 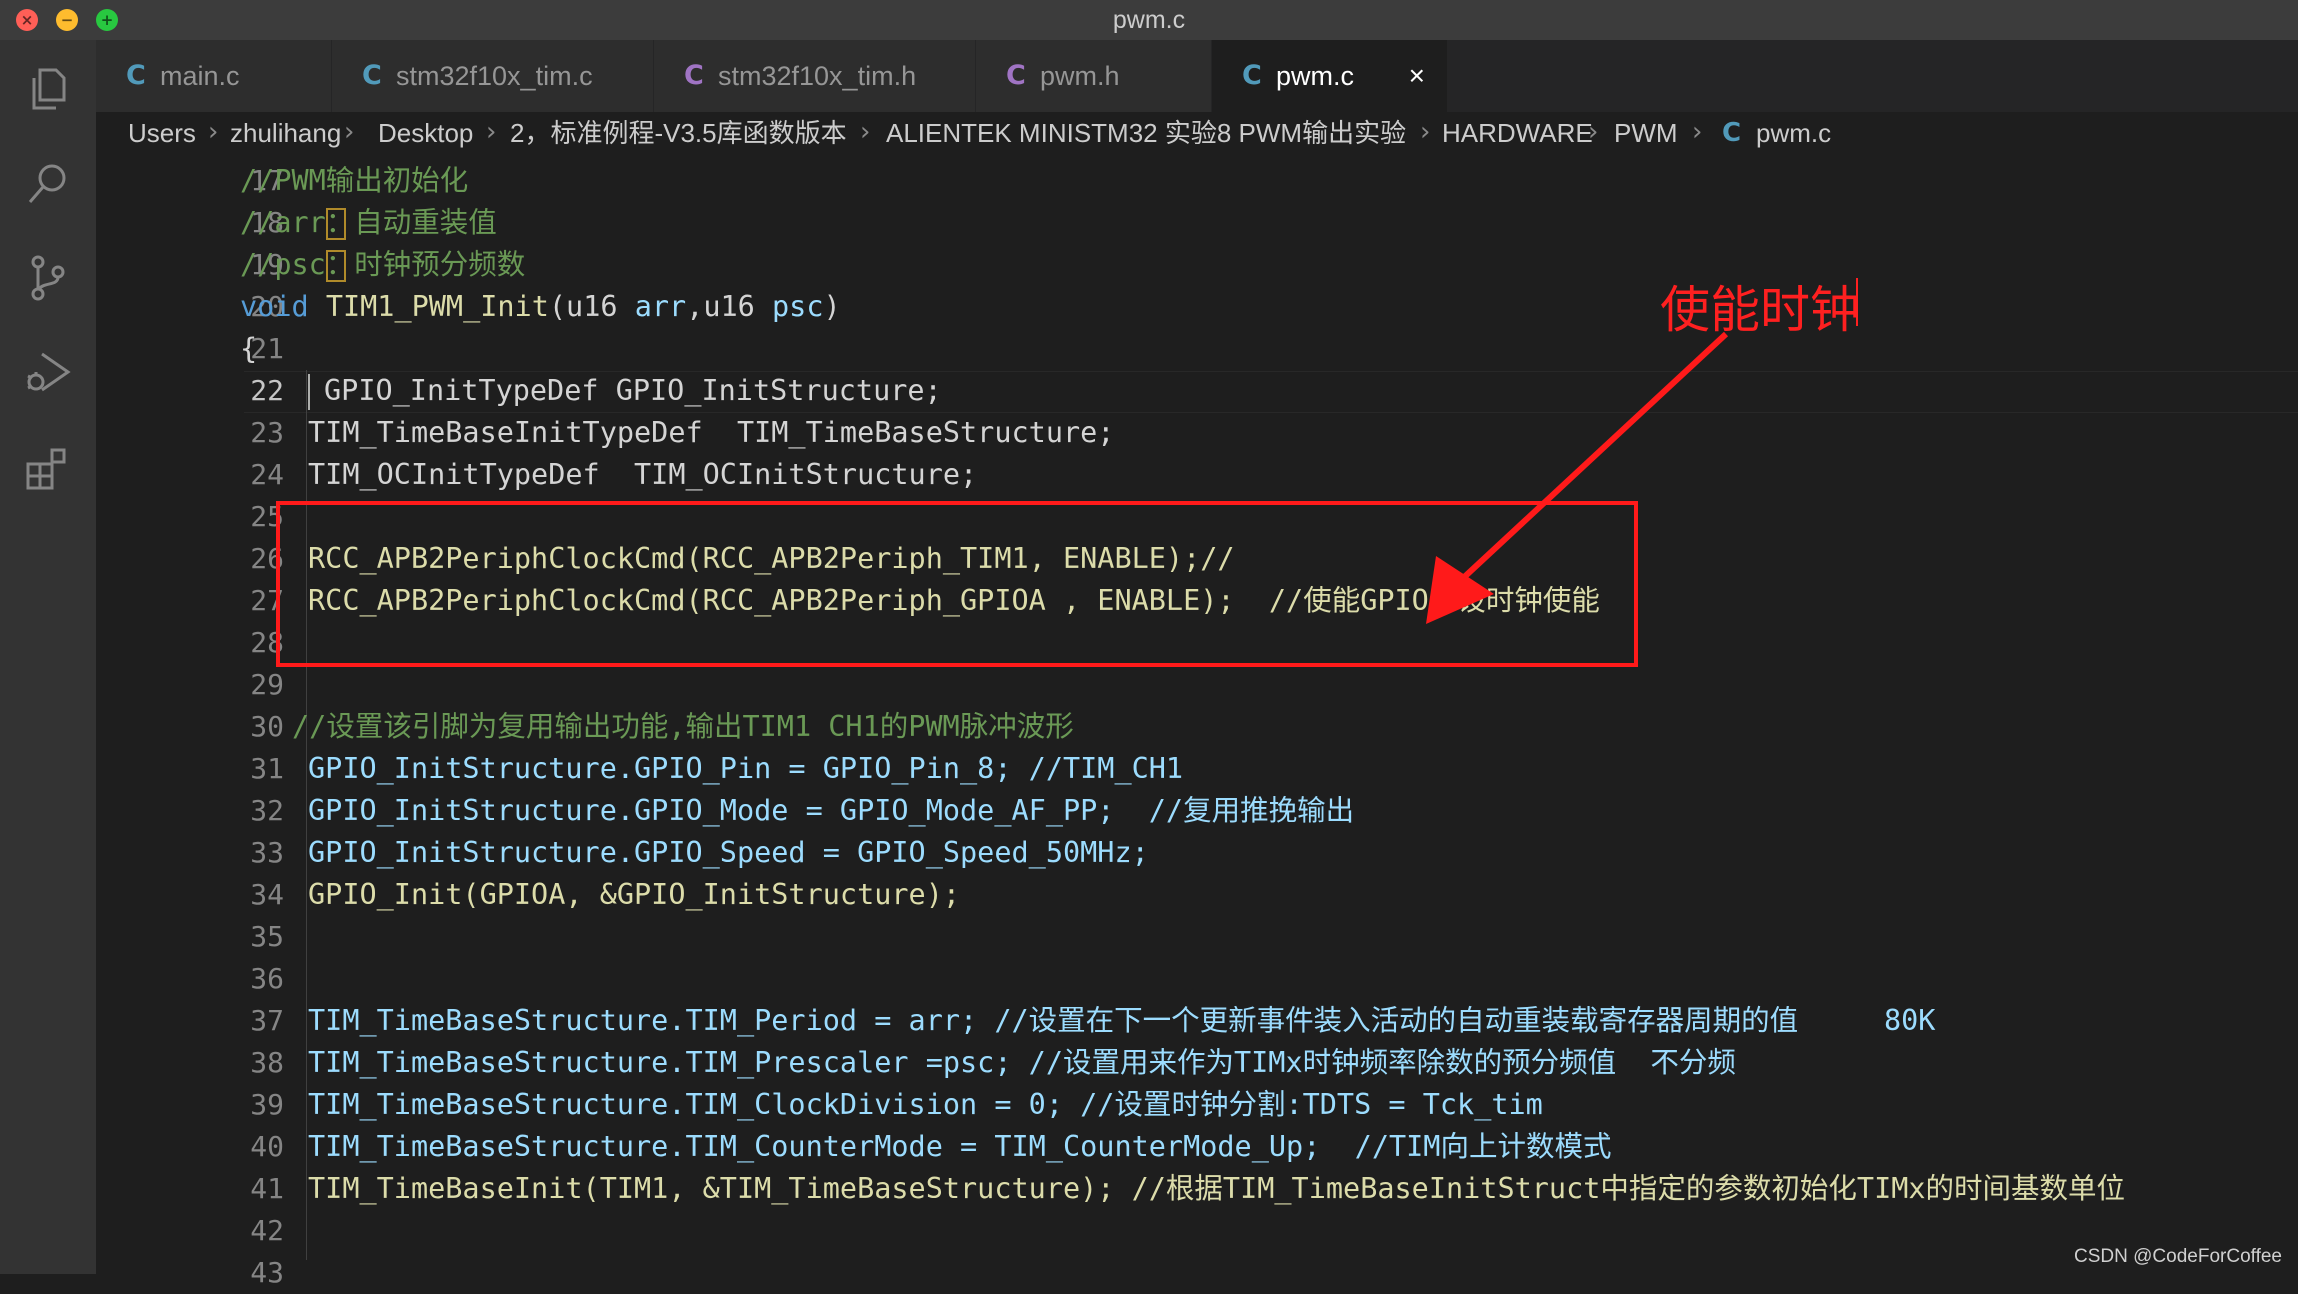 What do you see at coordinates (354, 180) in the screenshot?
I see `code-text: //PWM输出初始化` at bounding box center [354, 180].